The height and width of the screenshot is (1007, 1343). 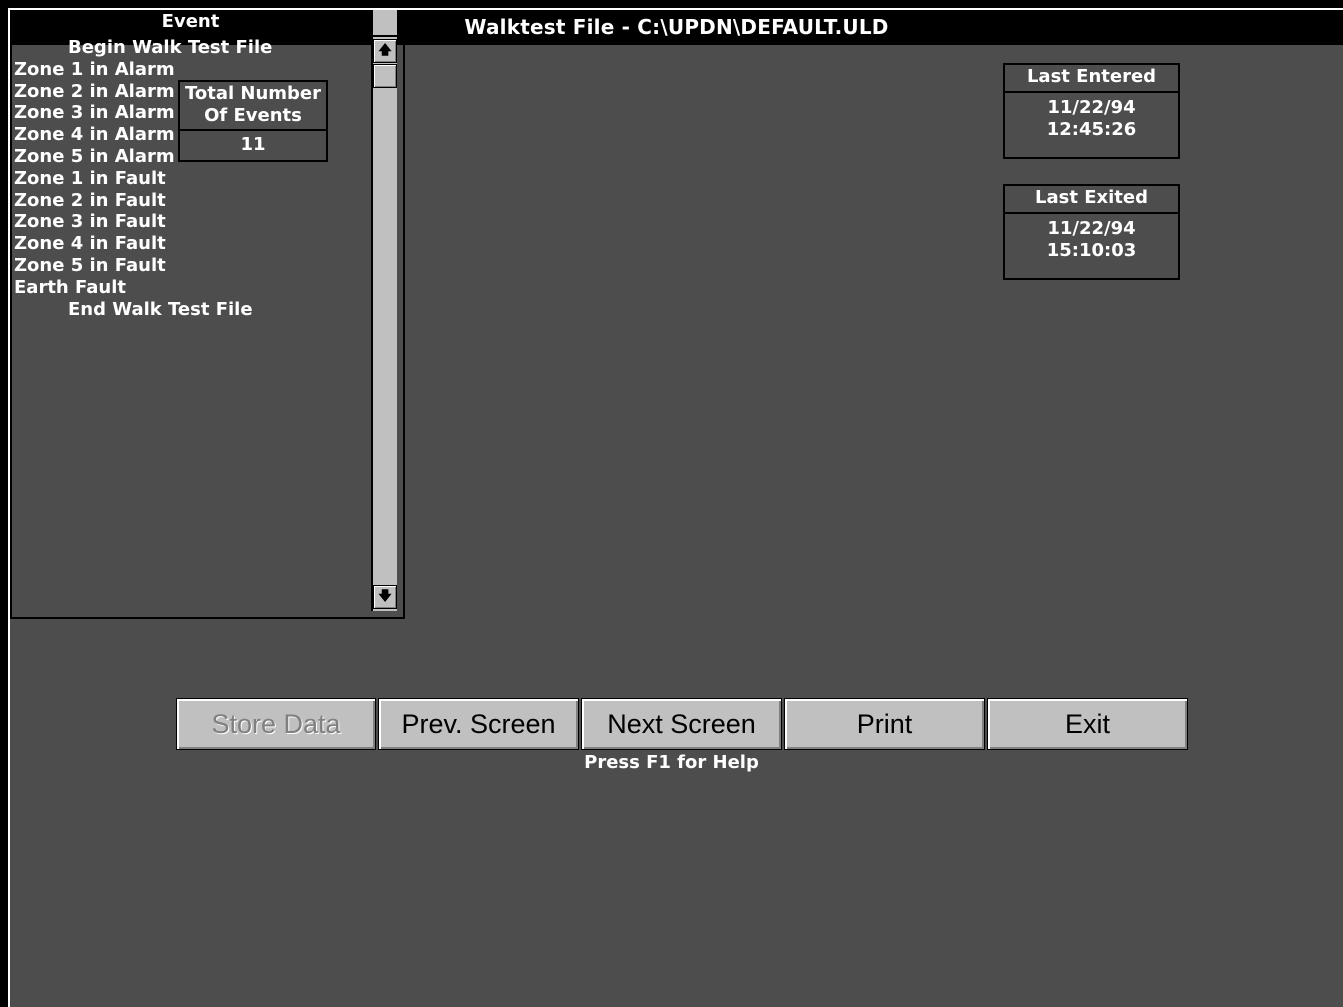 What do you see at coordinates (681, 724) in the screenshot?
I see `next-screen-button: Next Screen` at bounding box center [681, 724].